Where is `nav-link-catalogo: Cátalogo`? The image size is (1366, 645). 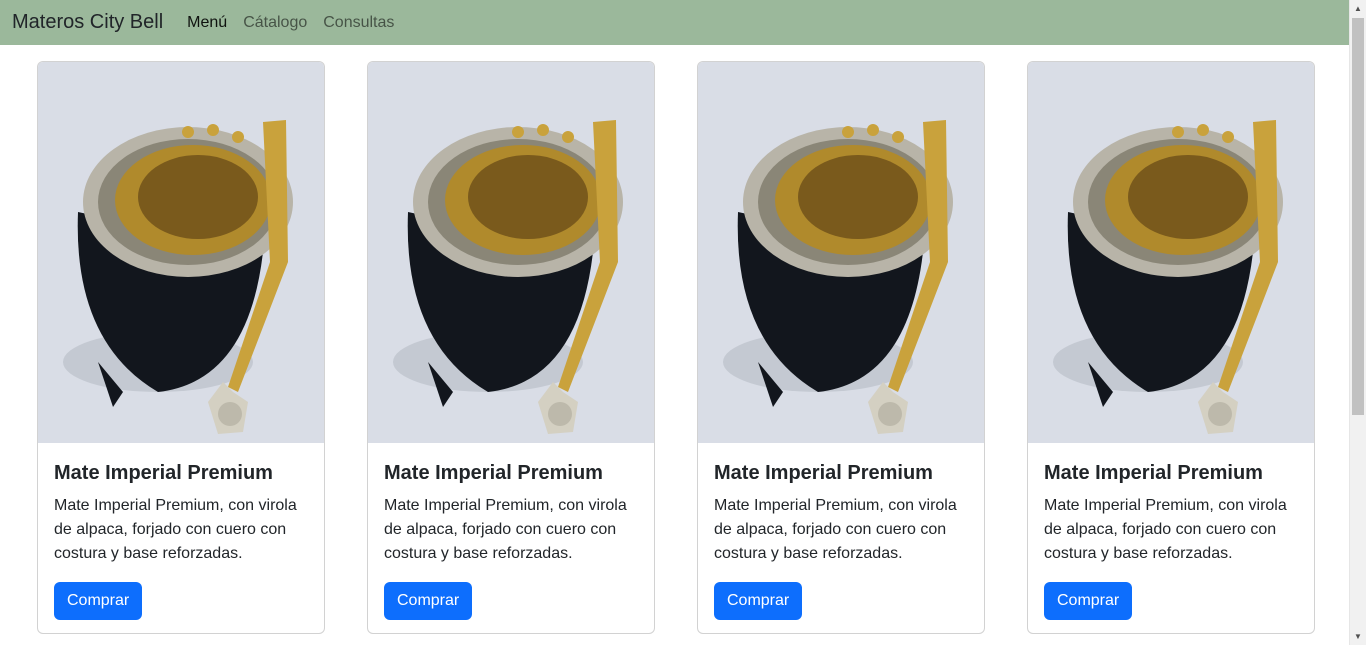
nav-link-catalogo: Cátalogo is located at coordinates (275, 23).